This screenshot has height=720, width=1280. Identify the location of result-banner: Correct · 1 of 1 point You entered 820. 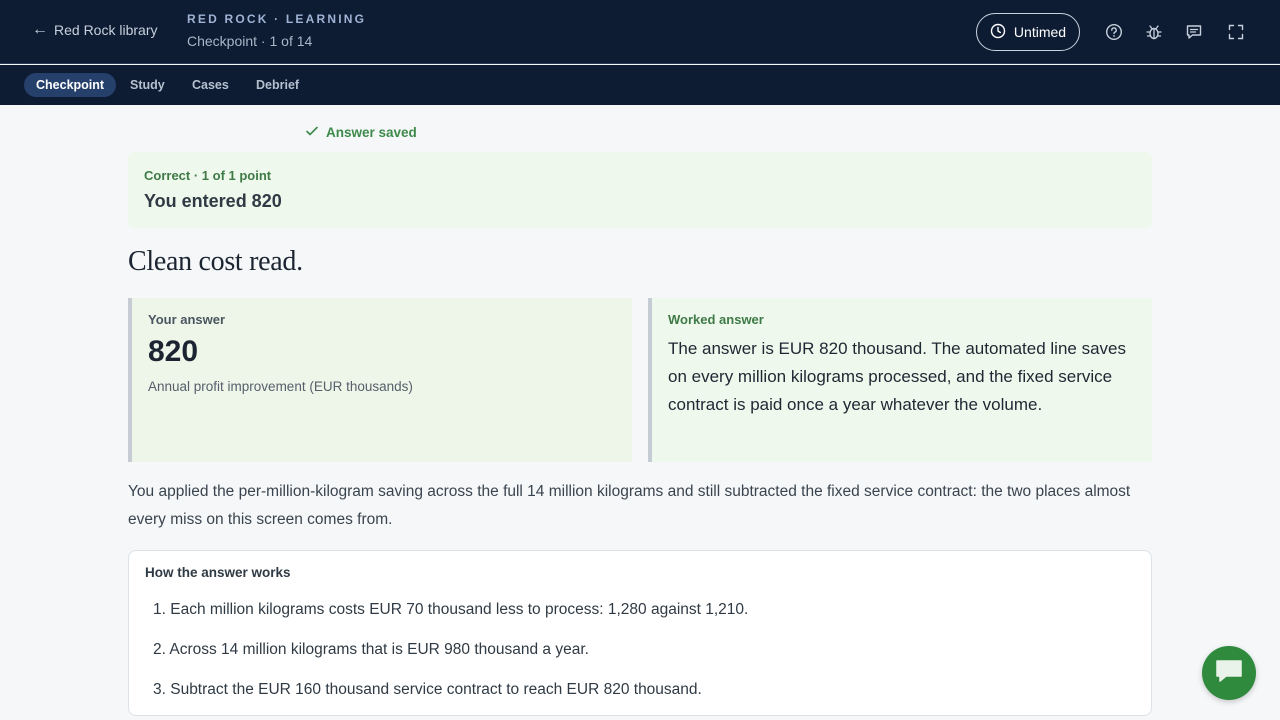
(640, 190).